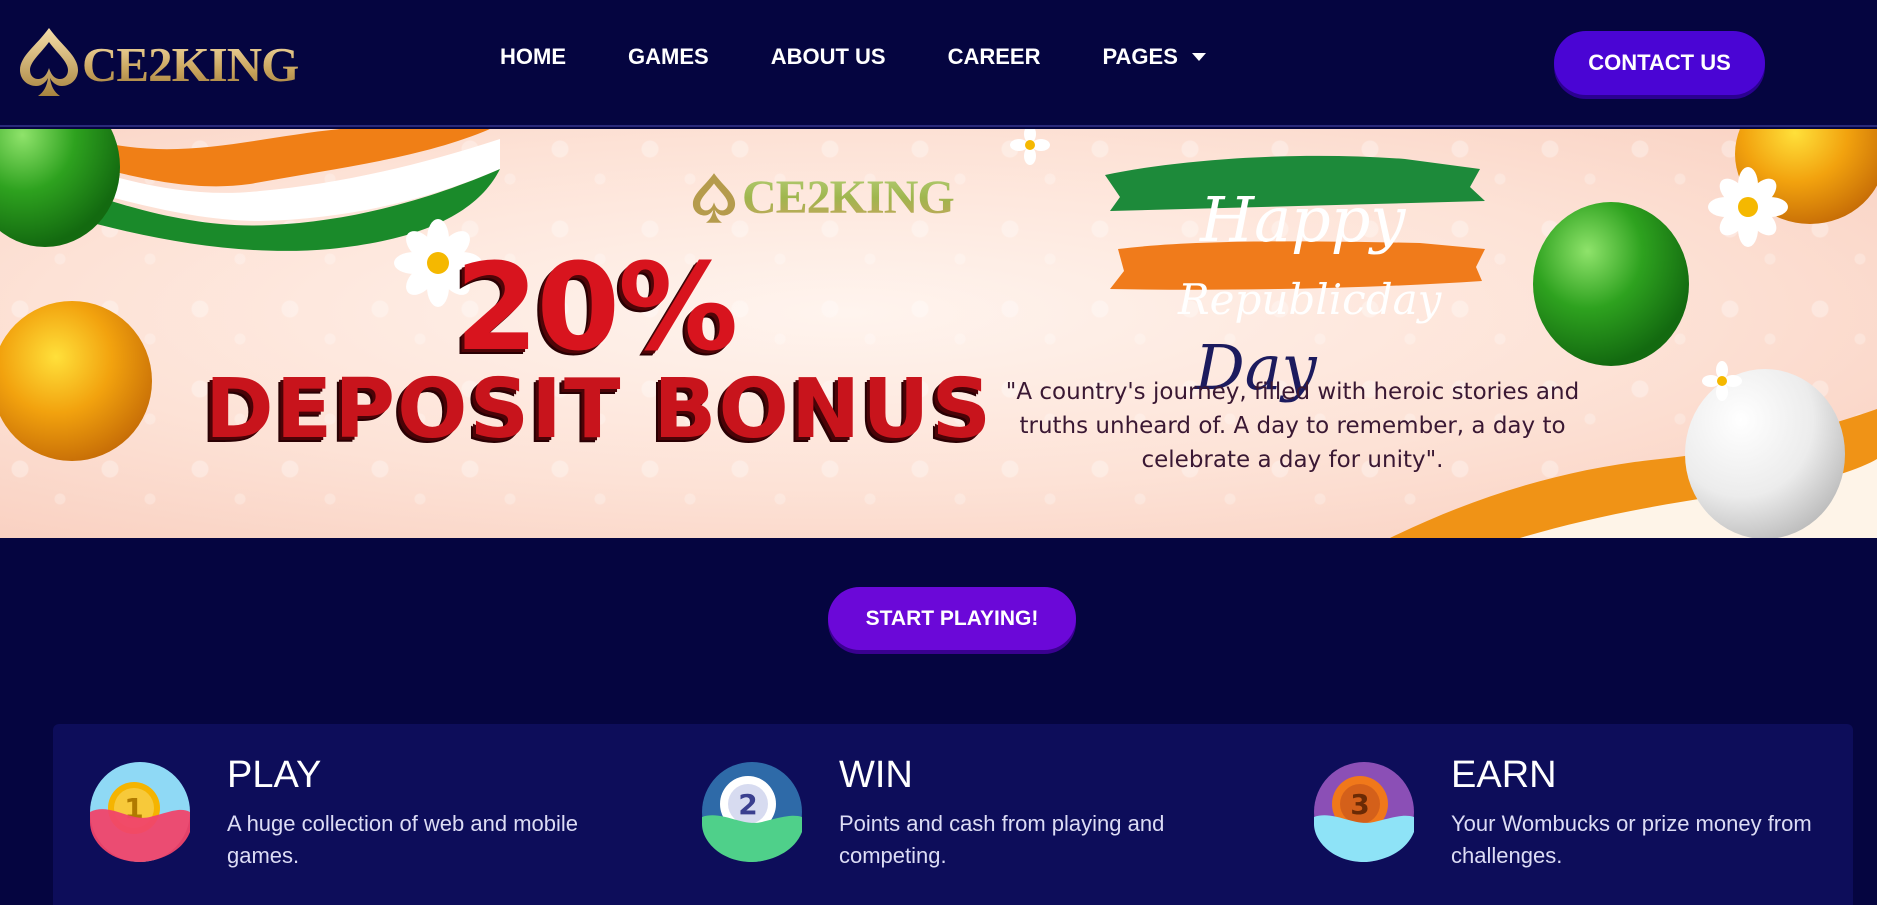 The height and width of the screenshot is (905, 1877). What do you see at coordinates (1030, 147) in the screenshot?
I see `daisy-icon` at bounding box center [1030, 147].